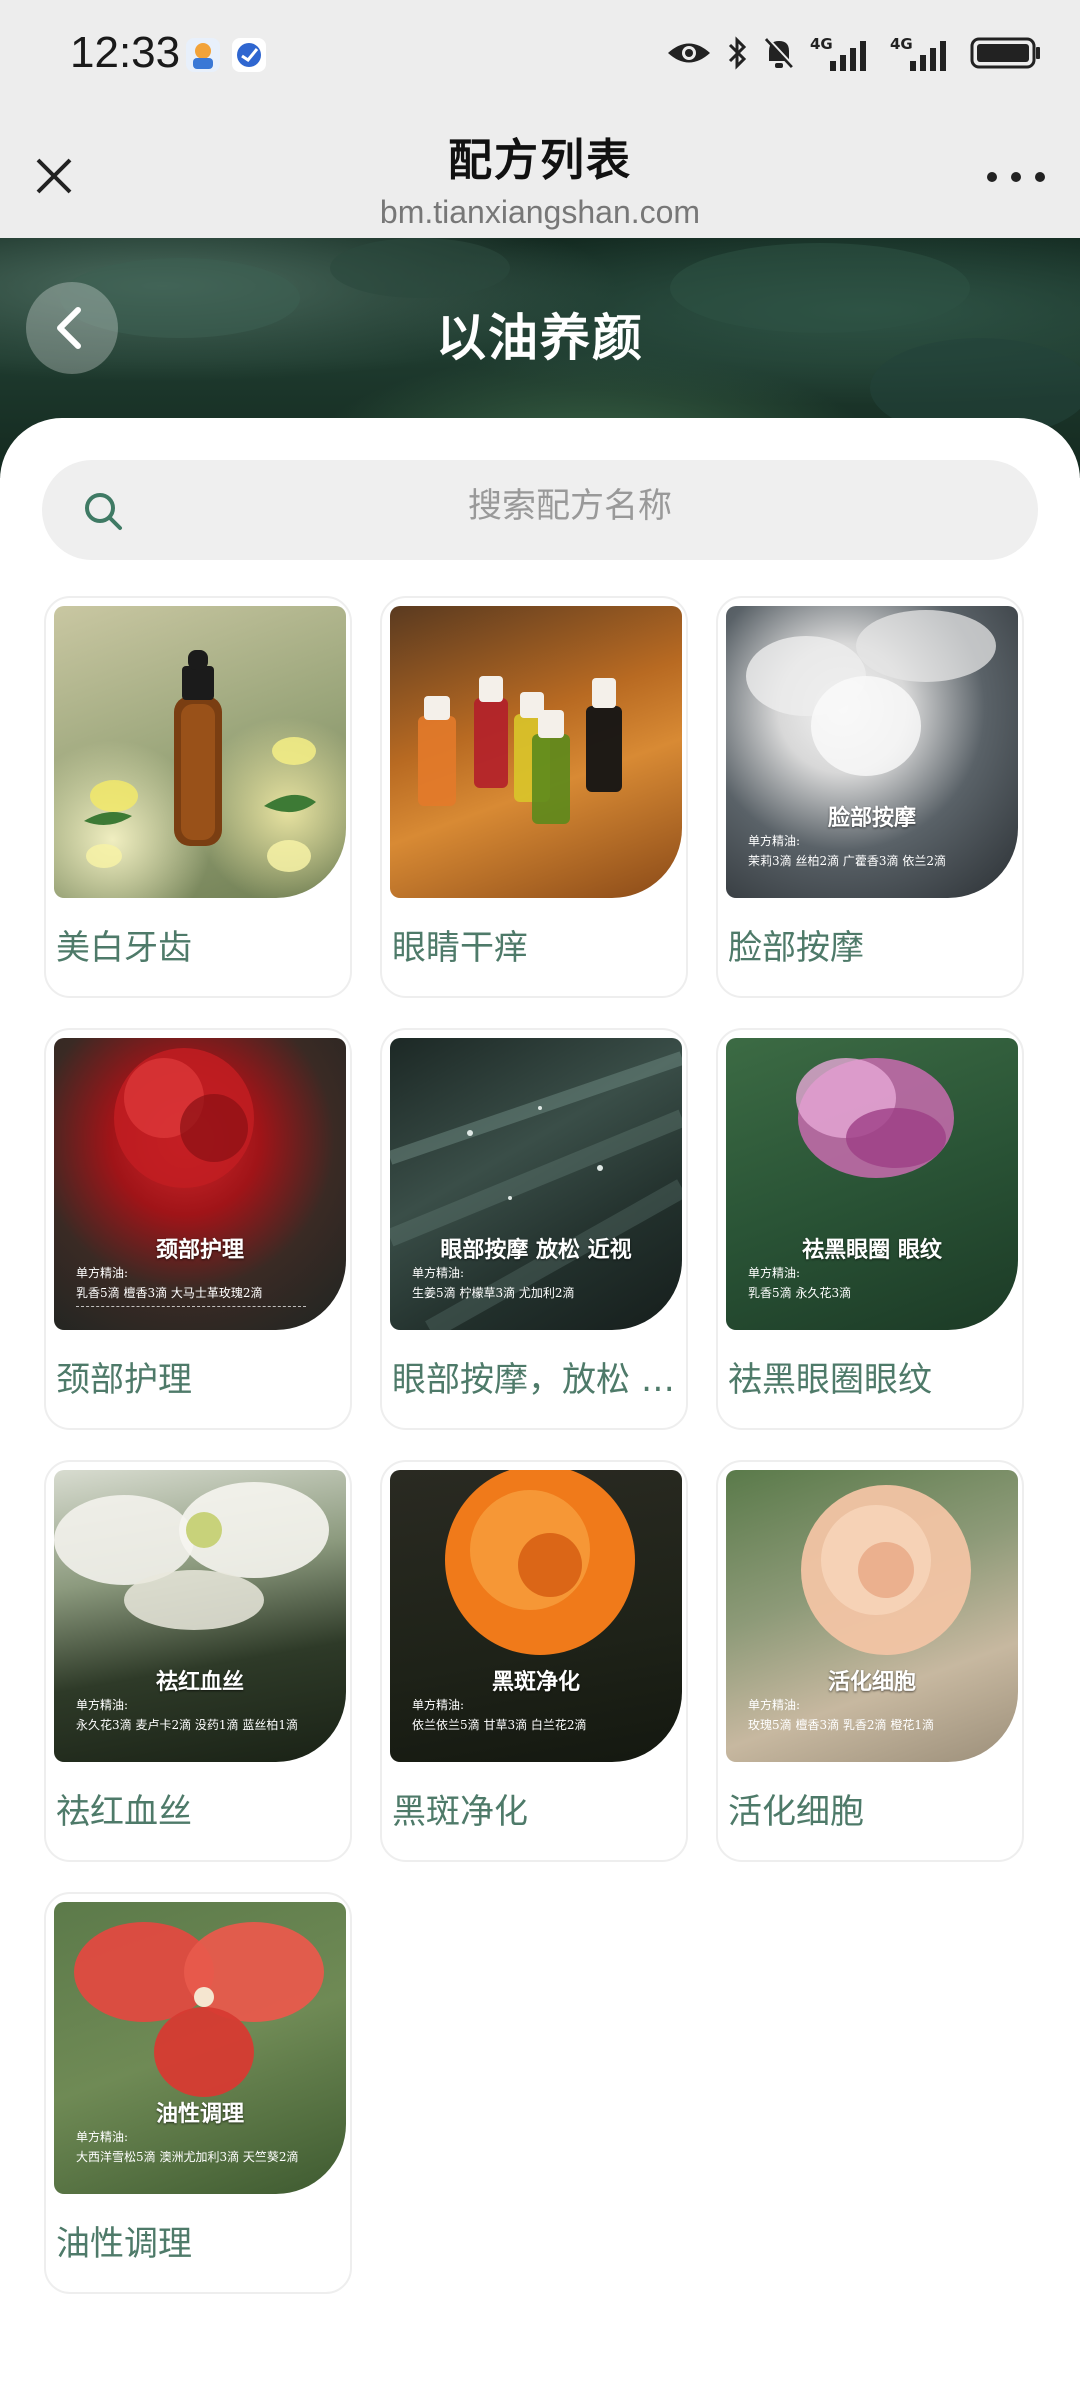 The height and width of the screenshot is (2403, 1080). I want to click on search-input, so click(570, 506).